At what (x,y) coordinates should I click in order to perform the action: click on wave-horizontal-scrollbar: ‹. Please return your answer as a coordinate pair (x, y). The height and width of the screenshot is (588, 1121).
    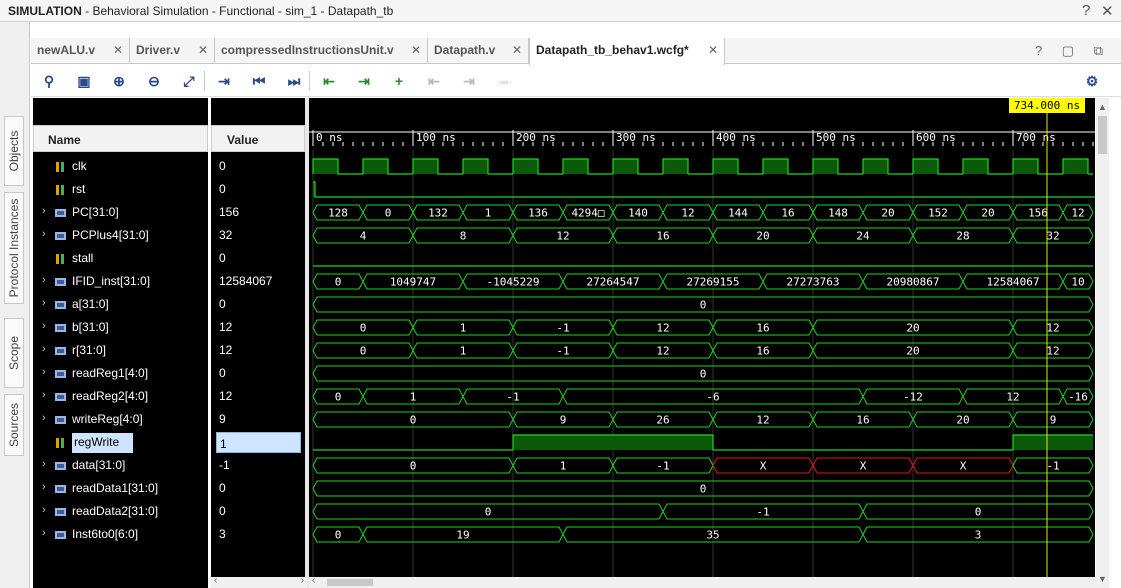
    Looking at the image, I should click on (702, 581).